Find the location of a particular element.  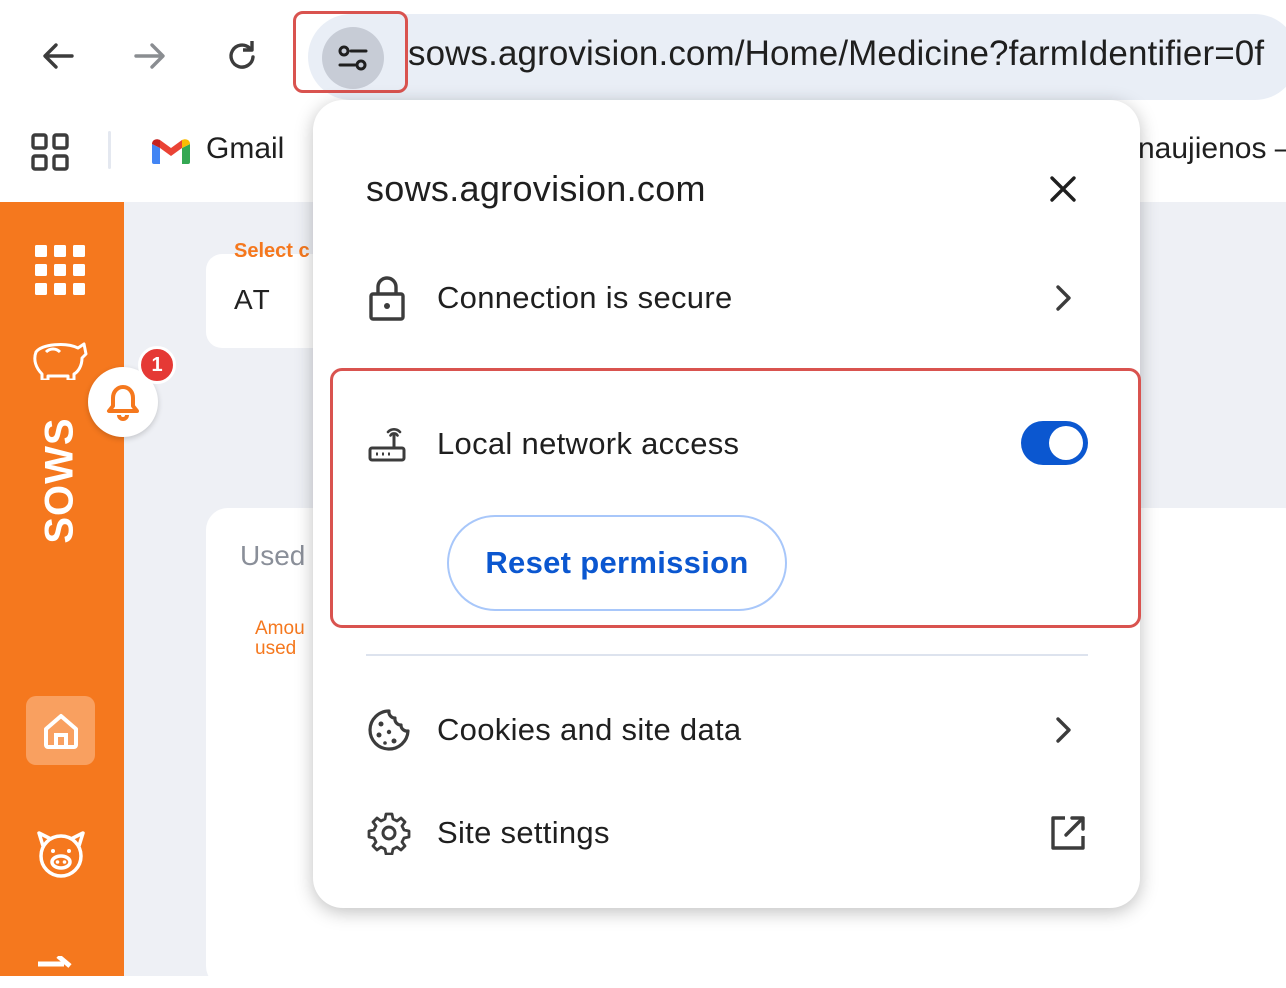

popup-divider is located at coordinates (727, 655).